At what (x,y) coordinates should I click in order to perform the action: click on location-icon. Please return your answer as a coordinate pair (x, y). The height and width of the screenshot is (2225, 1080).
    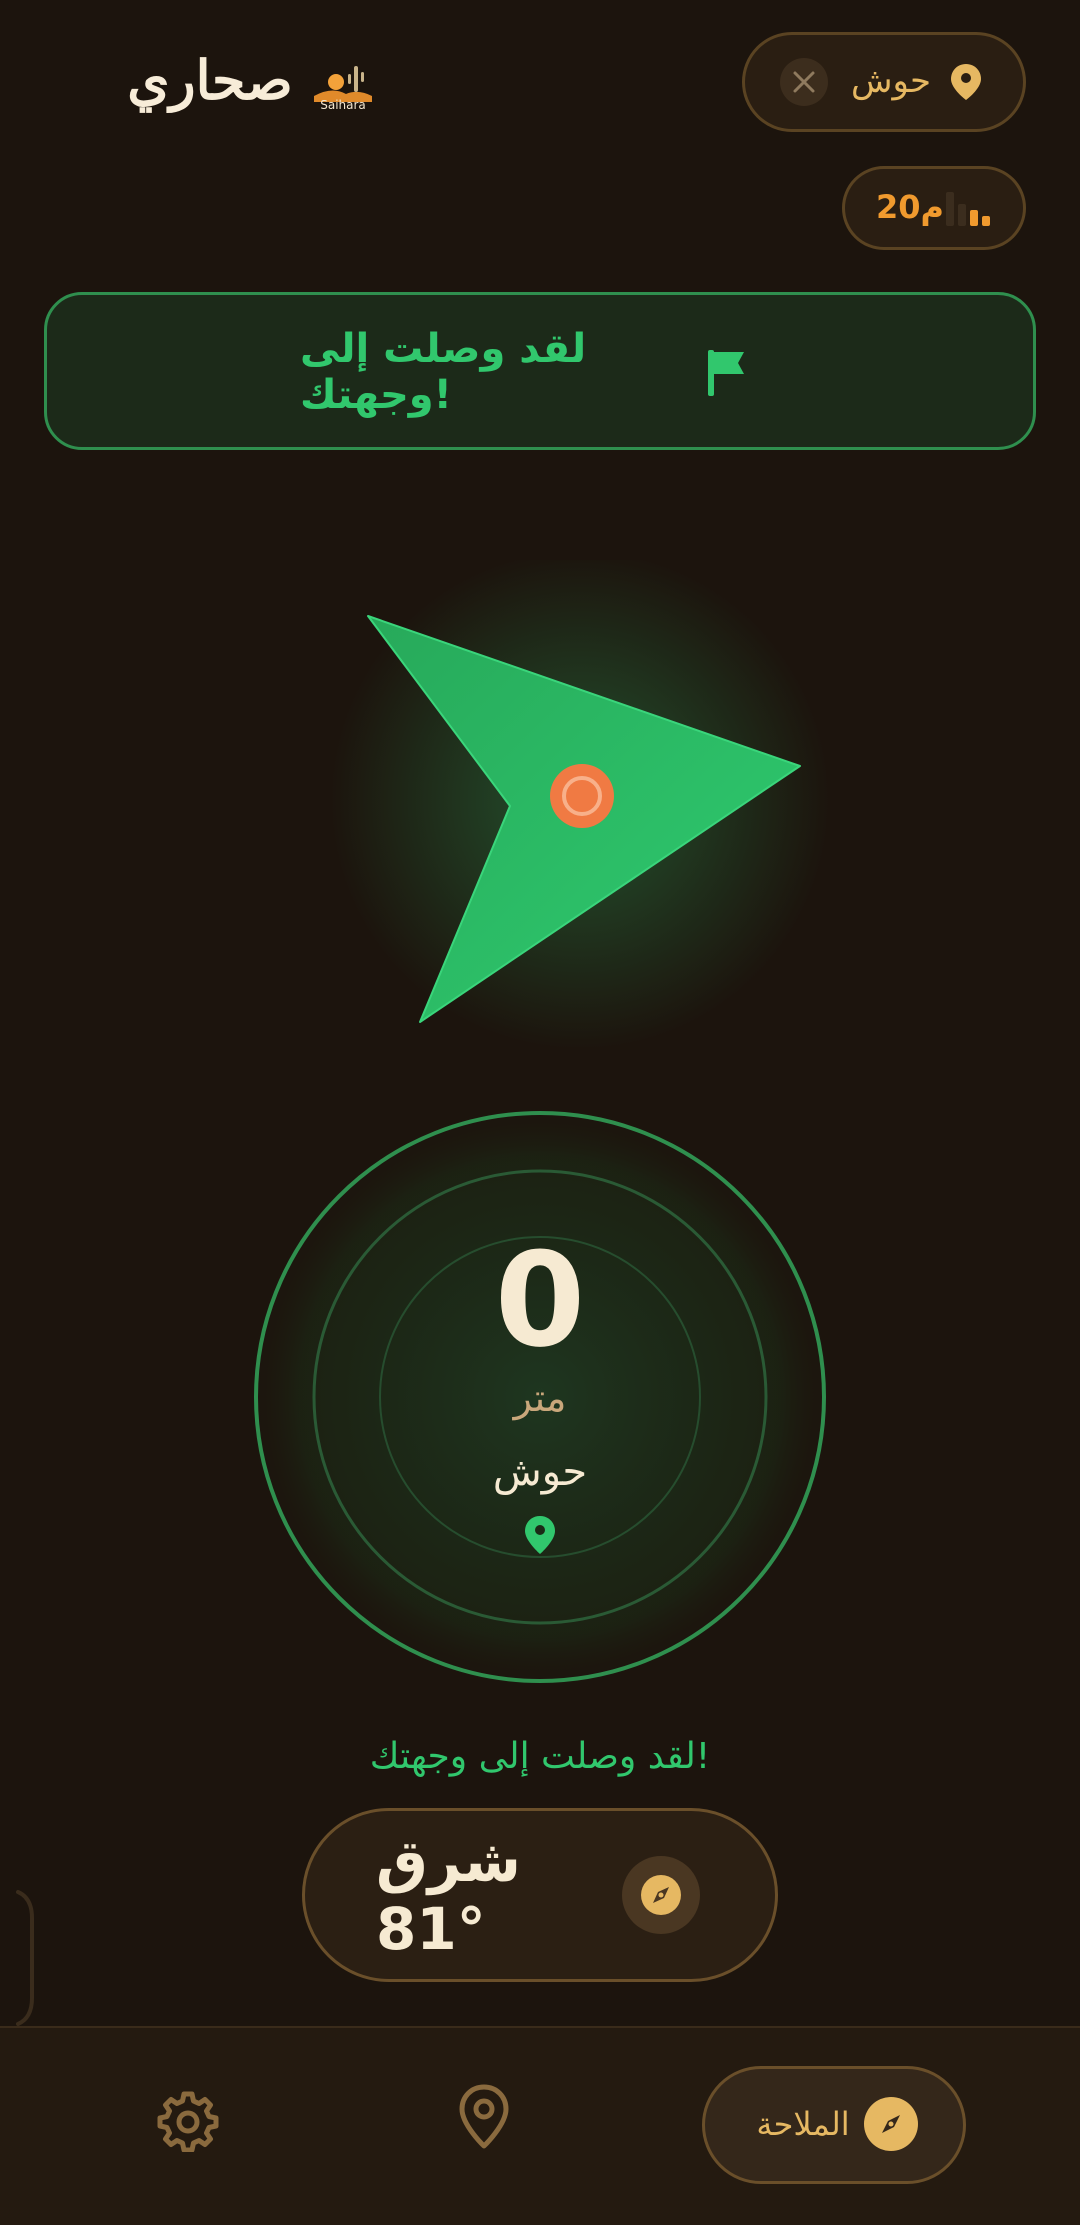
    Looking at the image, I should click on (484, 2117).